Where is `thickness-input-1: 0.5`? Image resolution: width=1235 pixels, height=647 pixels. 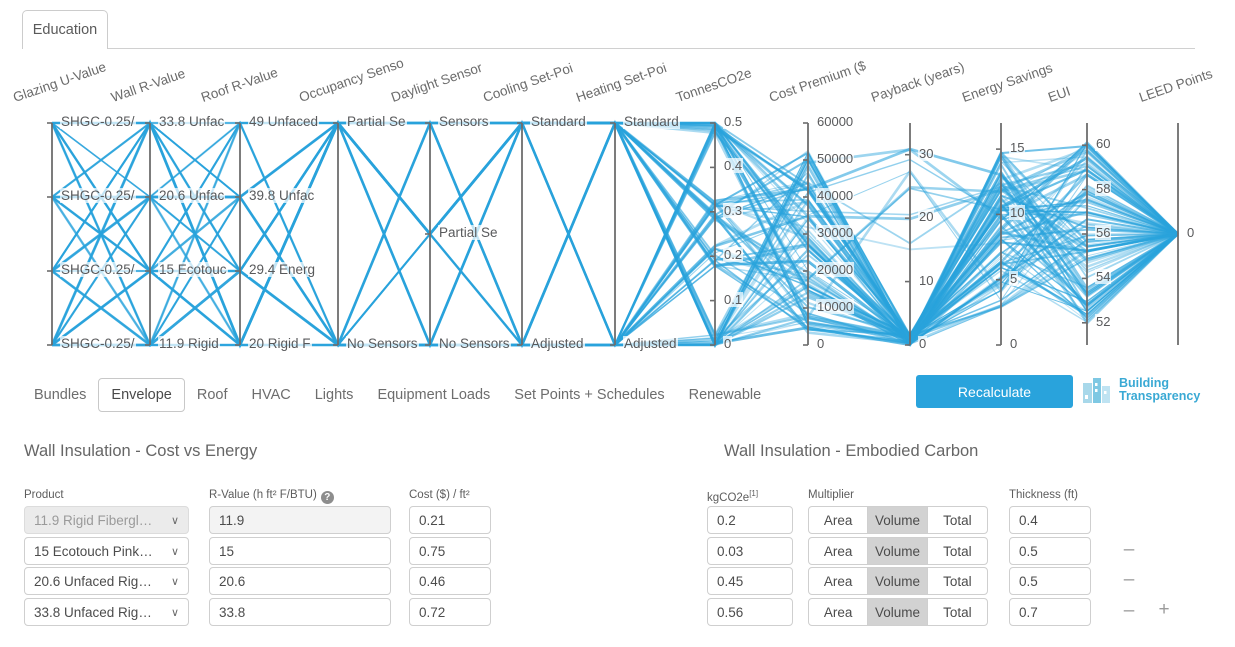
thickness-input-1: 0.5 is located at coordinates (1050, 551).